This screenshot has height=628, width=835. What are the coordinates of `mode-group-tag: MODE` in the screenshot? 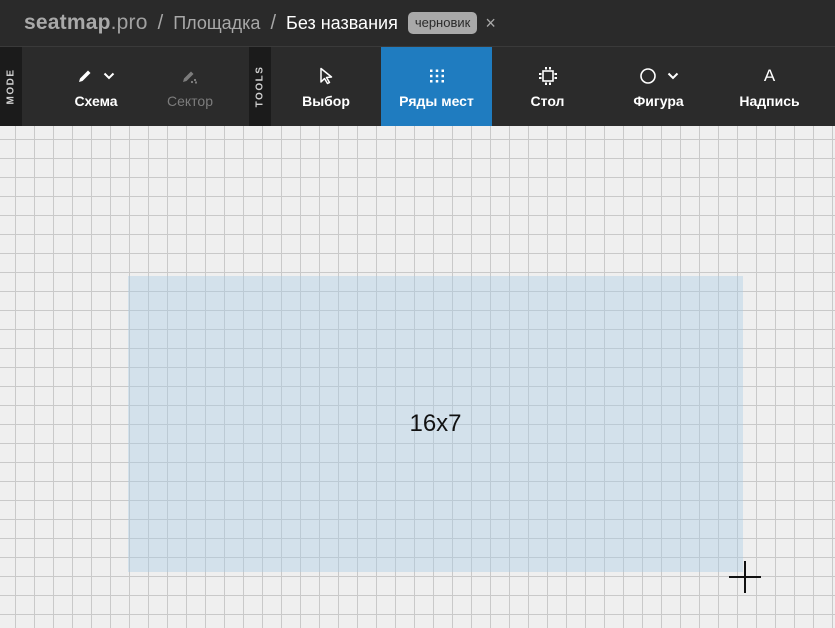 It's located at (11, 86).